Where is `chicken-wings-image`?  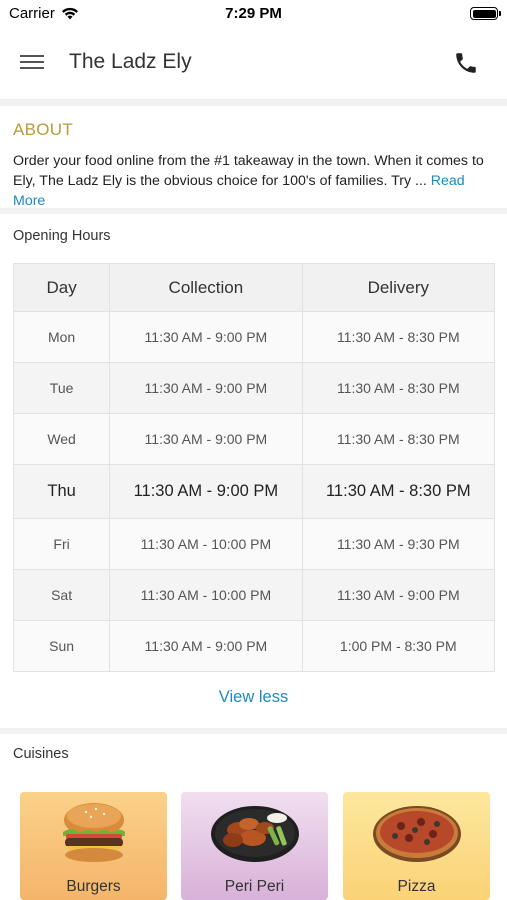 chicken-wings-image is located at coordinates (254, 834).